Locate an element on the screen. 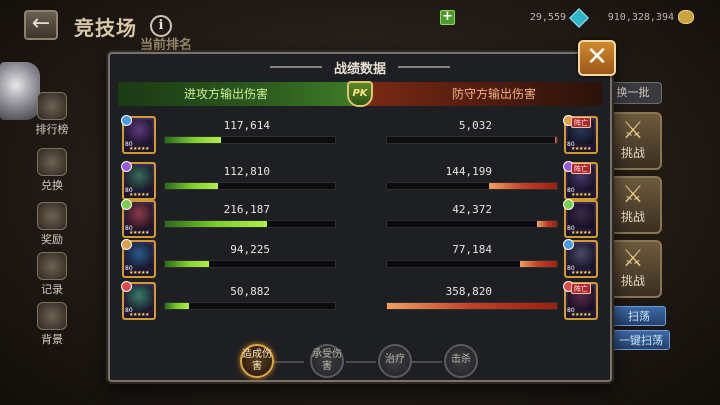 This screenshot has width=720, height=405. attacker-damage-value: 216,187 is located at coordinates (246, 209).